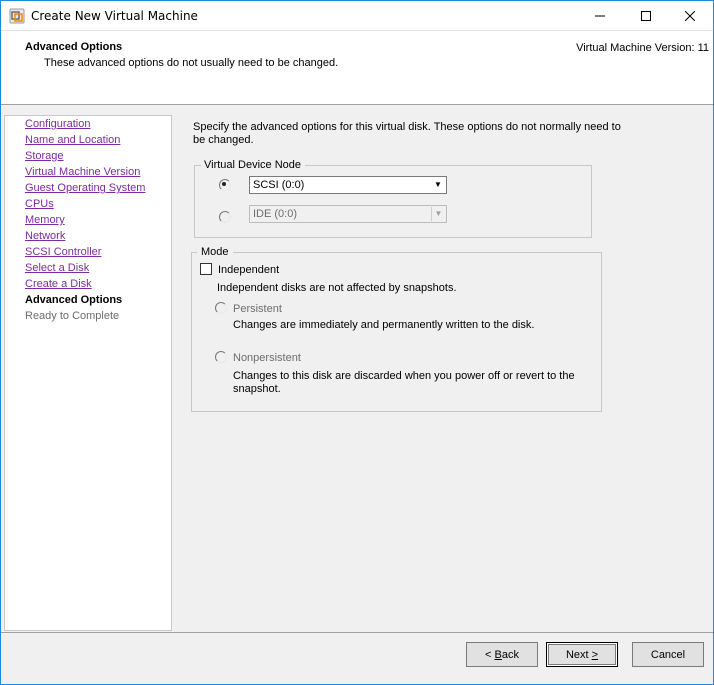 Image resolution: width=714 pixels, height=685 pixels. Describe the element at coordinates (578, 654) in the screenshot. I see `next-button-label: Next` at that location.